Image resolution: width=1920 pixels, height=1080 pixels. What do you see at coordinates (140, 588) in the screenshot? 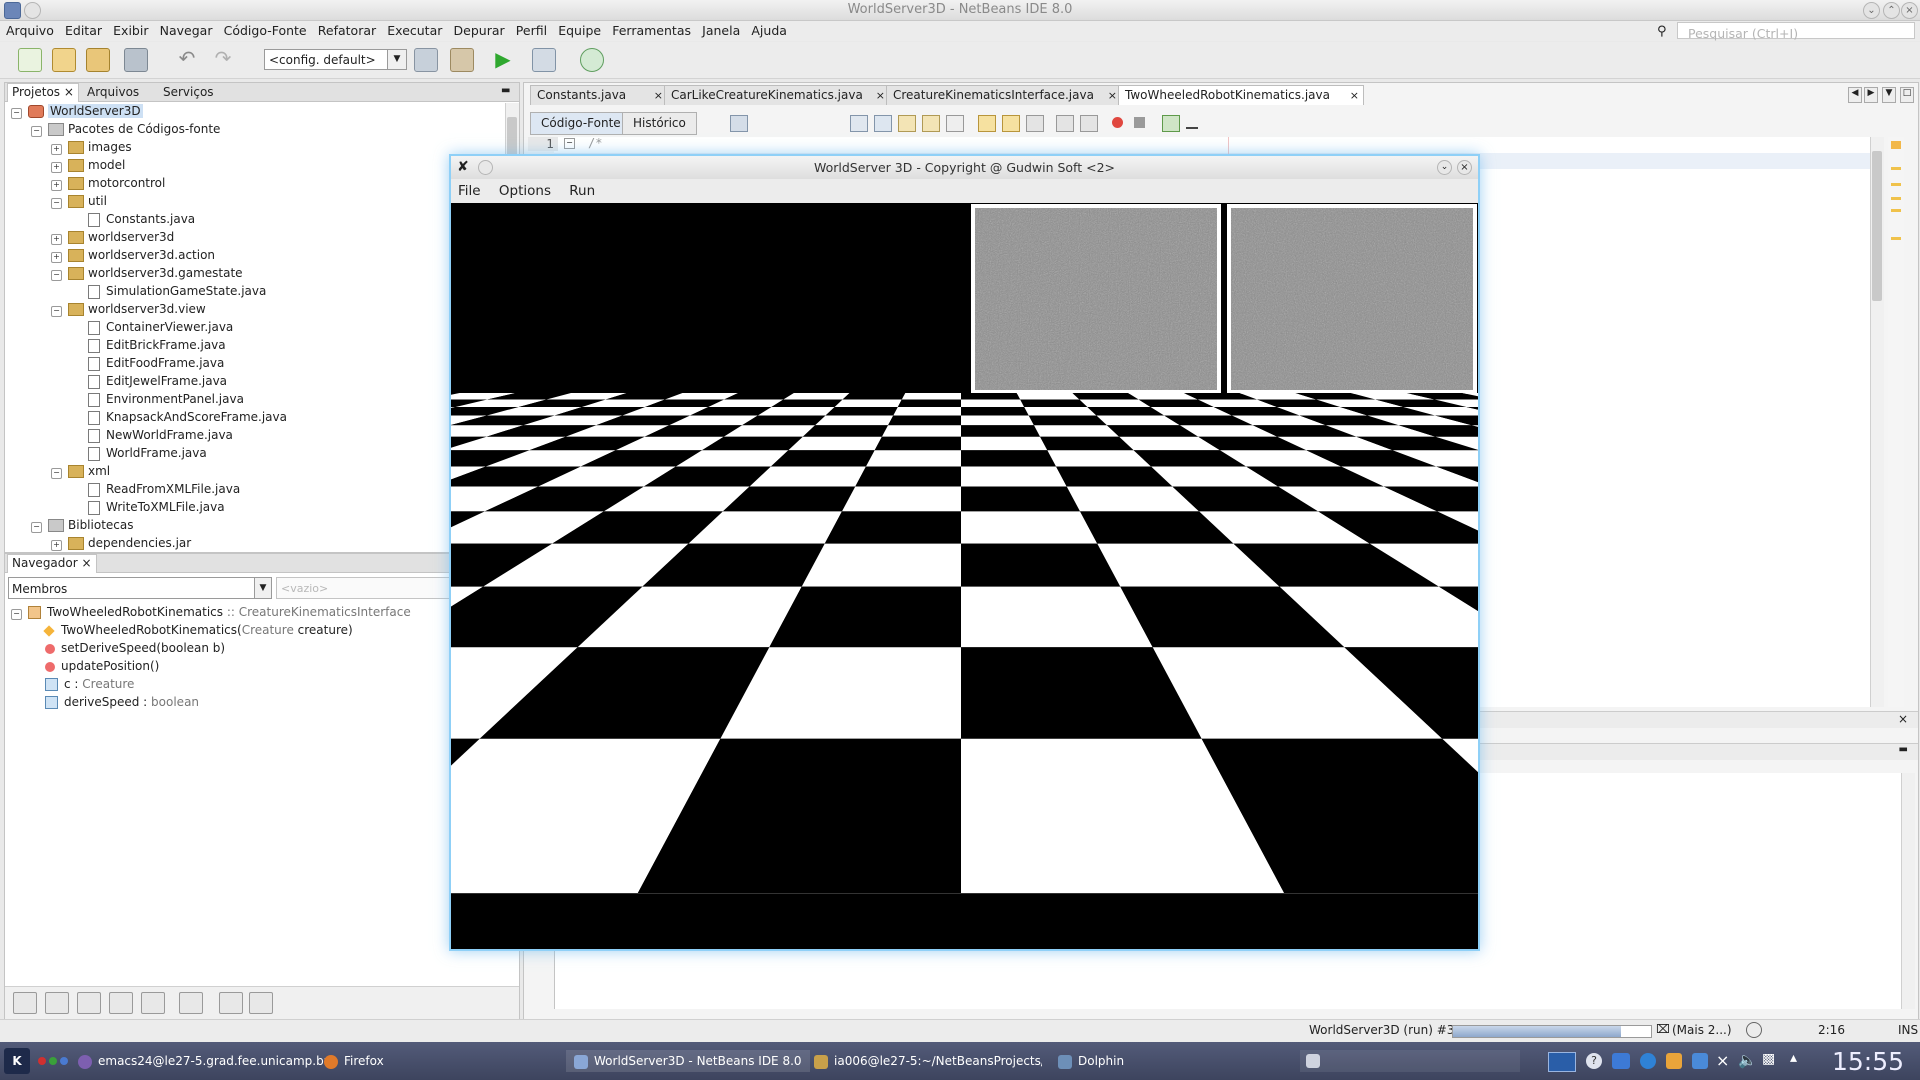
I see `members-filter-select: Membros ▼` at bounding box center [140, 588].